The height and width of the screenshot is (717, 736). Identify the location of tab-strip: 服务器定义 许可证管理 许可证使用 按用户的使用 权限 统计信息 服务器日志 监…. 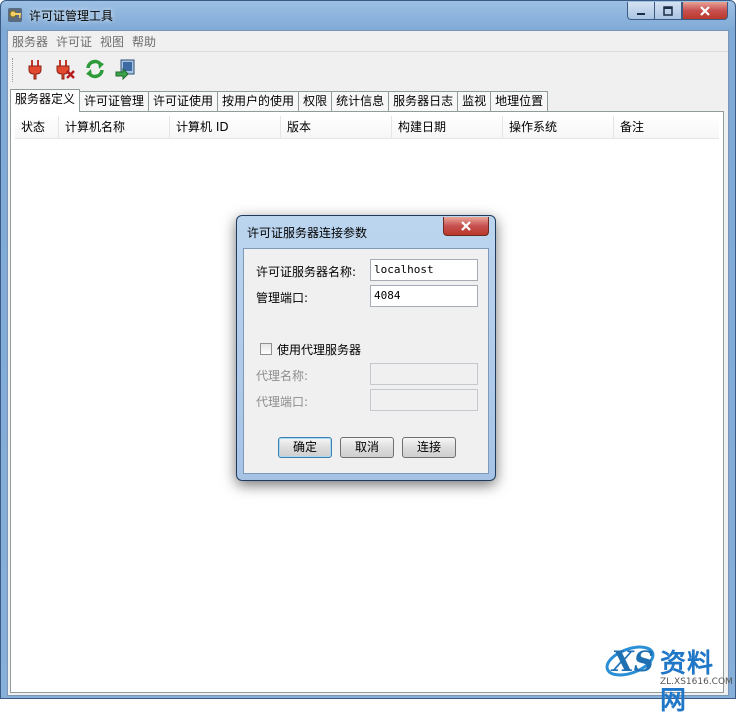
(279, 100).